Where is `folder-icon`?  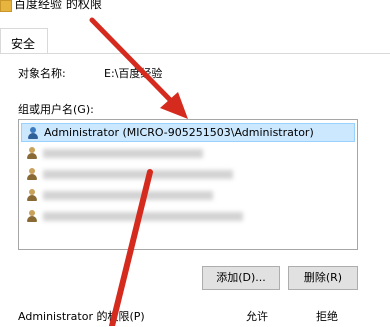 folder-icon is located at coordinates (6, 6).